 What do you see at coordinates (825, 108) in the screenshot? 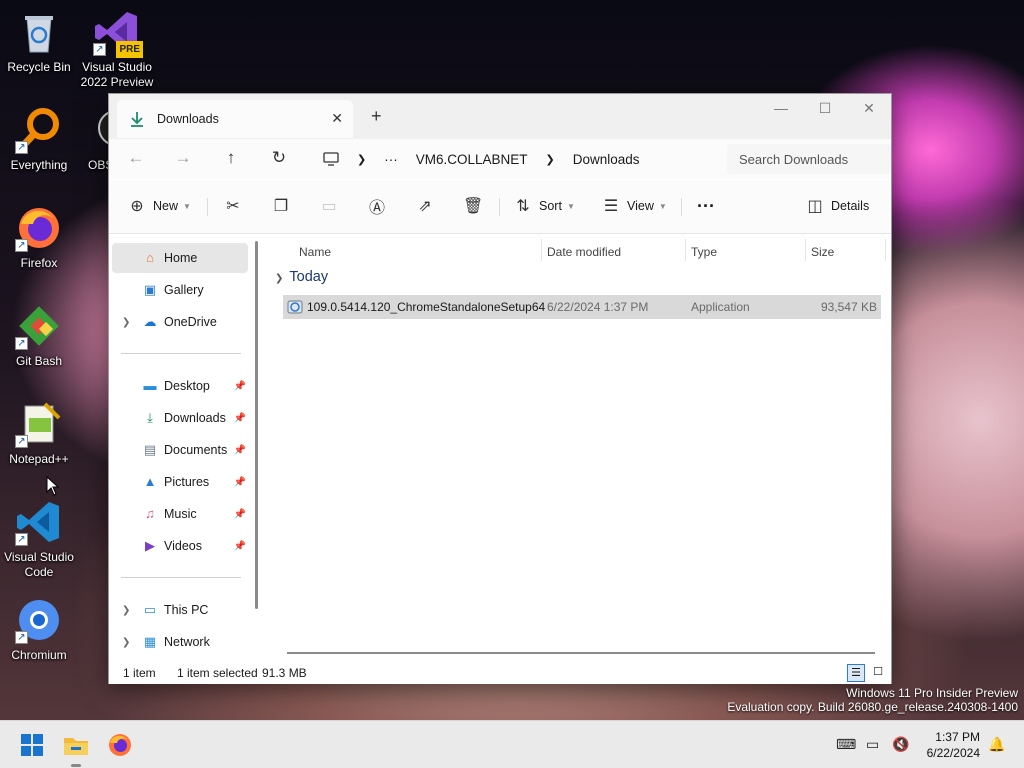
I see `maximize-button: ☐` at bounding box center [825, 108].